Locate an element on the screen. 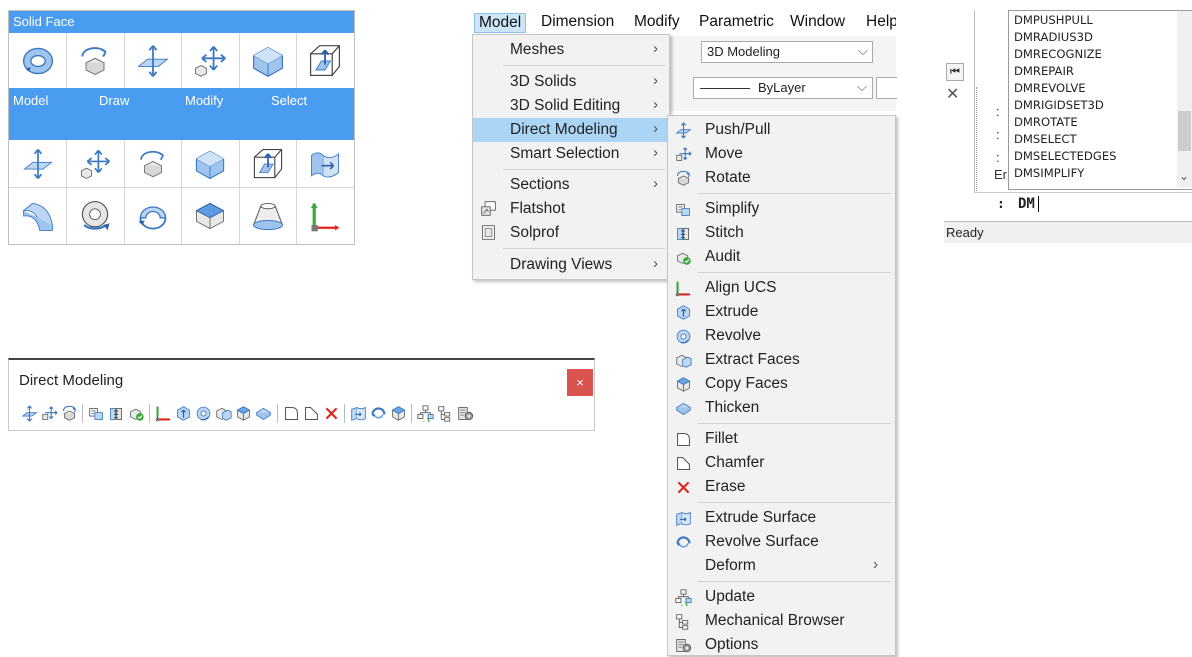 The image size is (1192, 657). autocomplete-item: DMSIMPLIFY is located at coordinates (1049, 173).